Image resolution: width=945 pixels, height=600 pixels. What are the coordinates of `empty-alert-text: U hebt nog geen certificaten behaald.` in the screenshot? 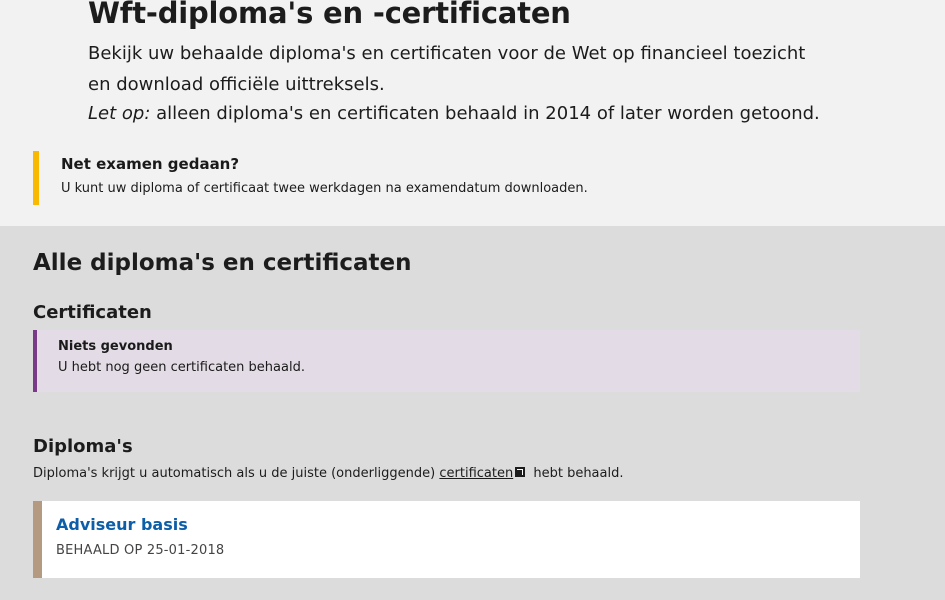 It's located at (181, 367).